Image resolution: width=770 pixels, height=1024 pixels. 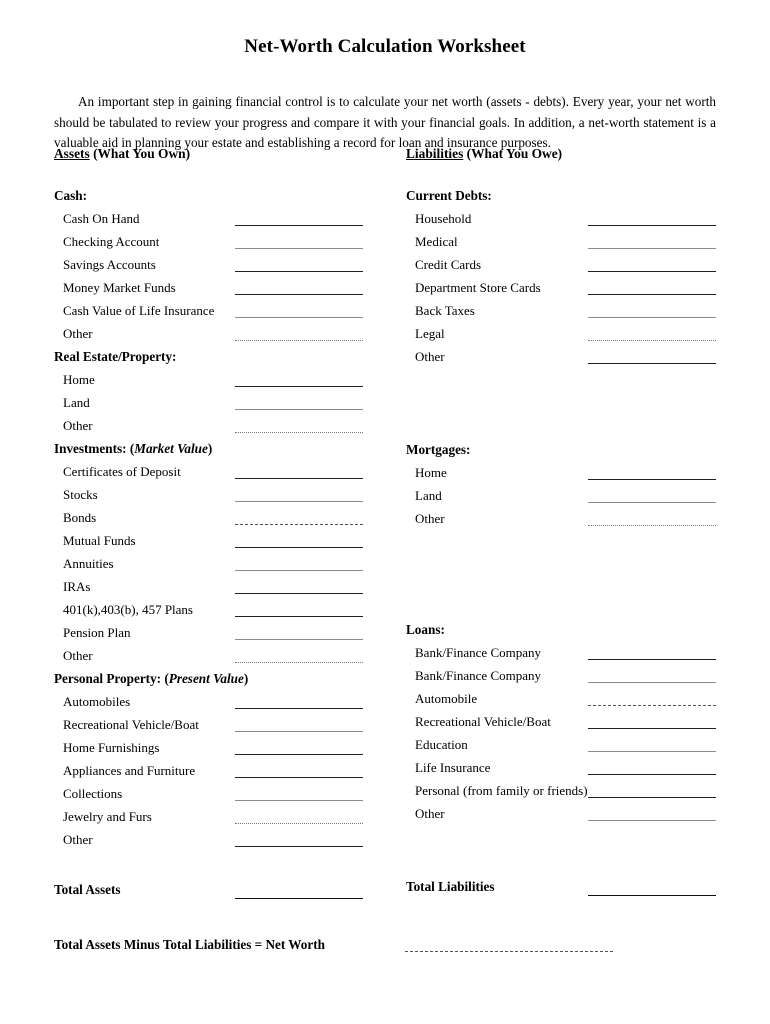 I want to click on line-item-row: Certificates of Deposit, so click(x=209, y=471).